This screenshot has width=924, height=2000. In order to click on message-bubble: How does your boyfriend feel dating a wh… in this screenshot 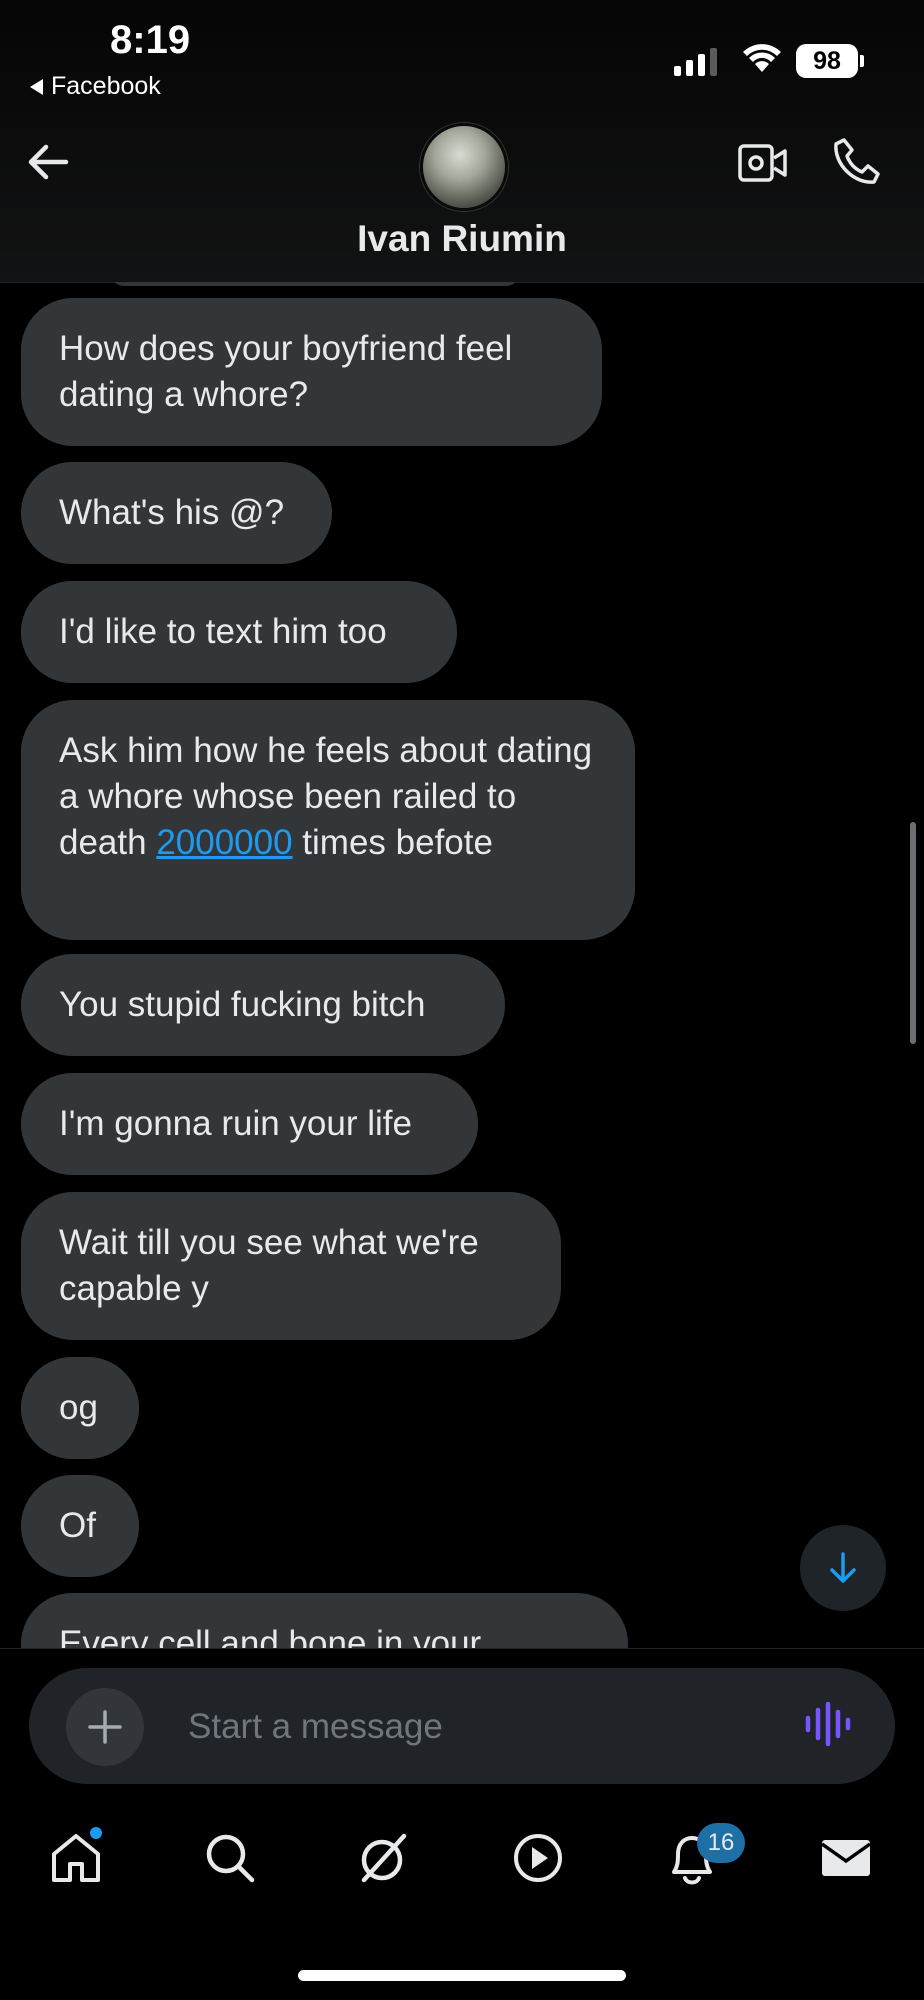, I will do `click(311, 372)`.